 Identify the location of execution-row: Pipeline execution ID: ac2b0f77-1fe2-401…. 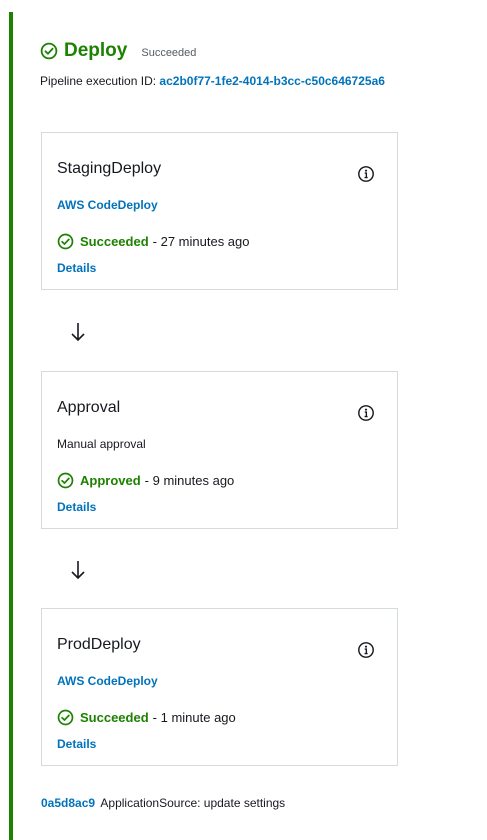
(263, 81).